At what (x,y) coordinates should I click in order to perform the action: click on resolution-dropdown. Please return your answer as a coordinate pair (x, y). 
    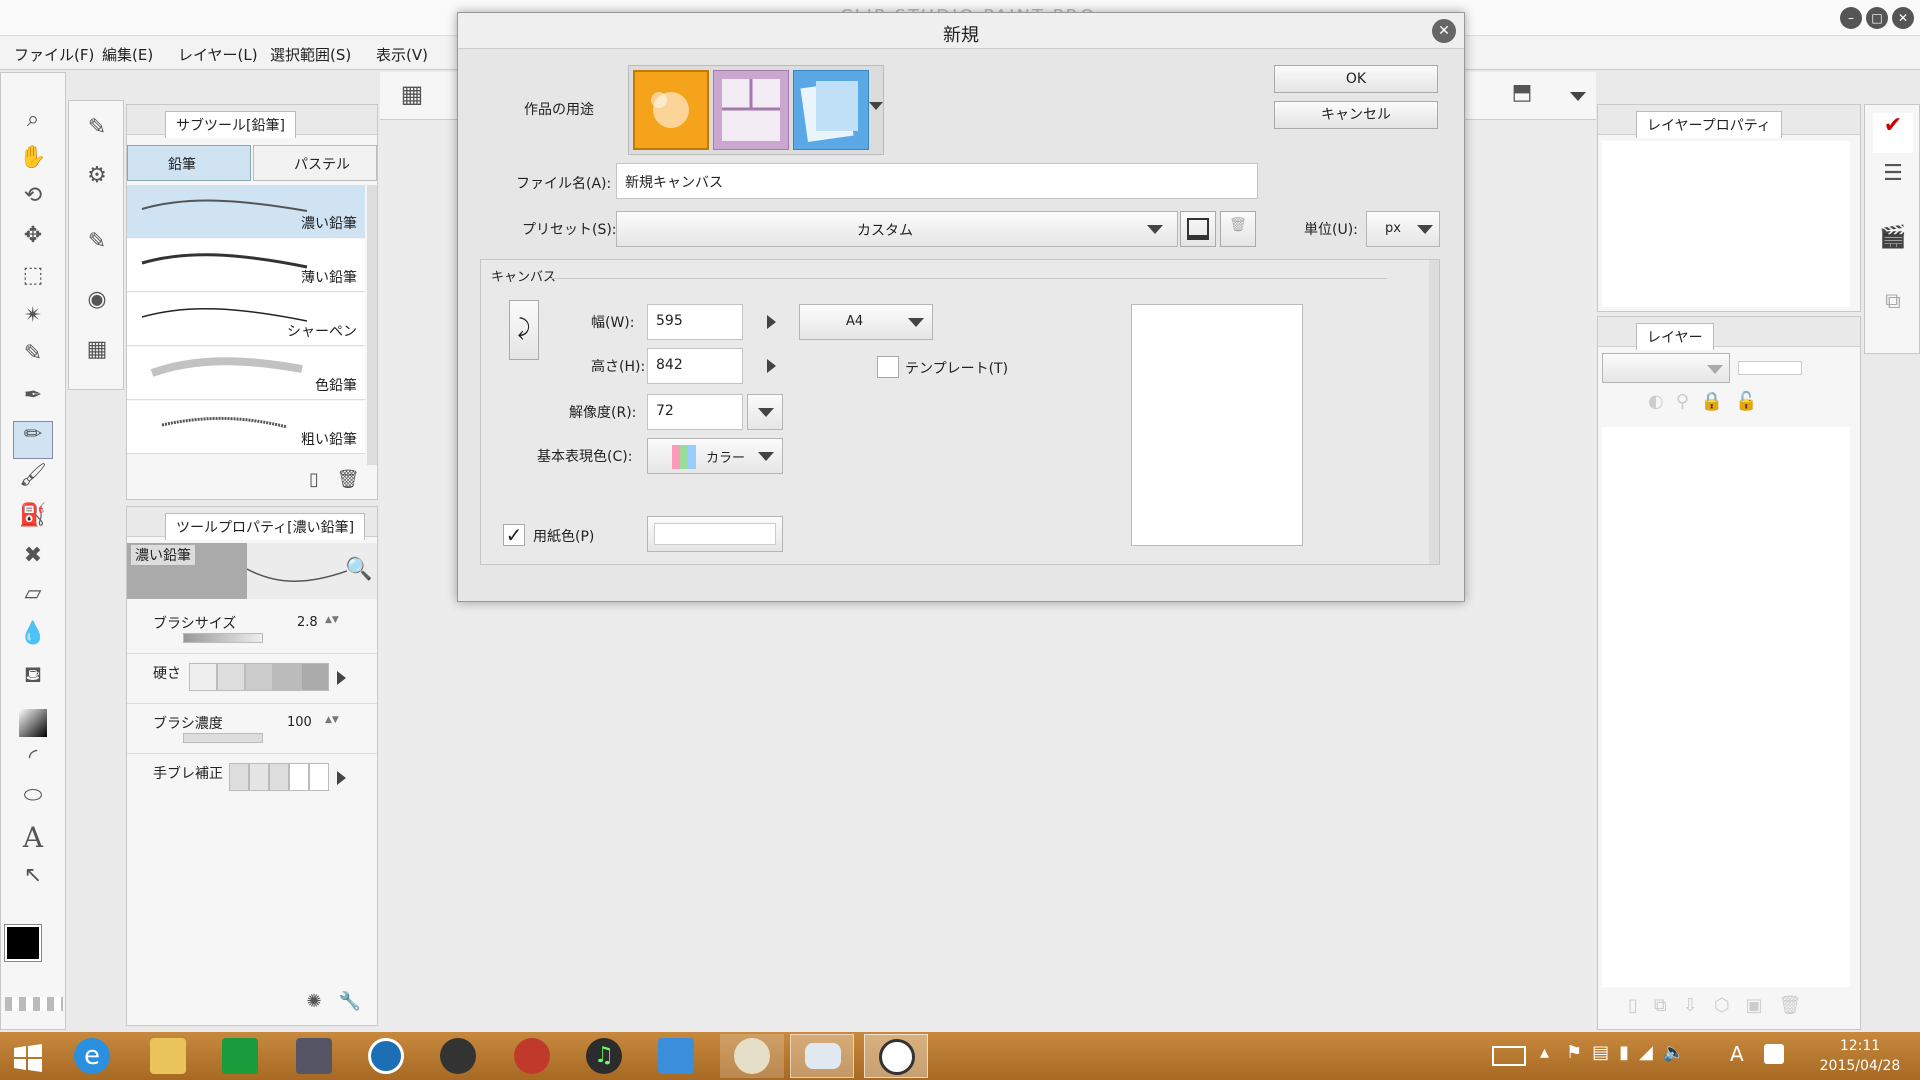
    Looking at the image, I should click on (765, 412).